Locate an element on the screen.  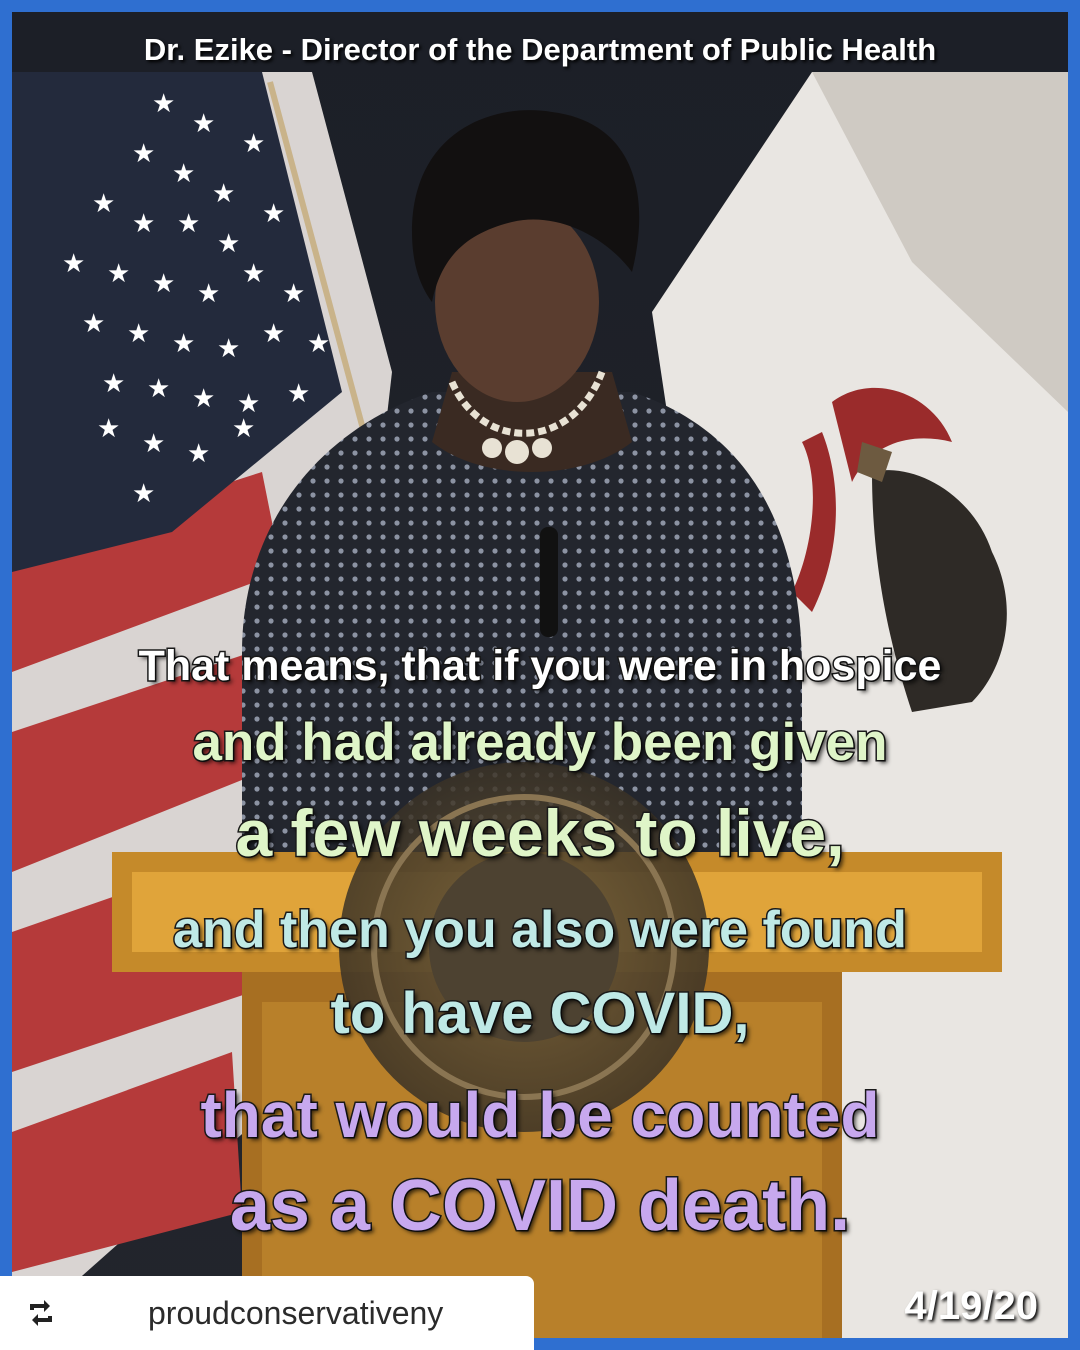
subtitle-line-6: that would be counted is located at coordinates (540, 1115).